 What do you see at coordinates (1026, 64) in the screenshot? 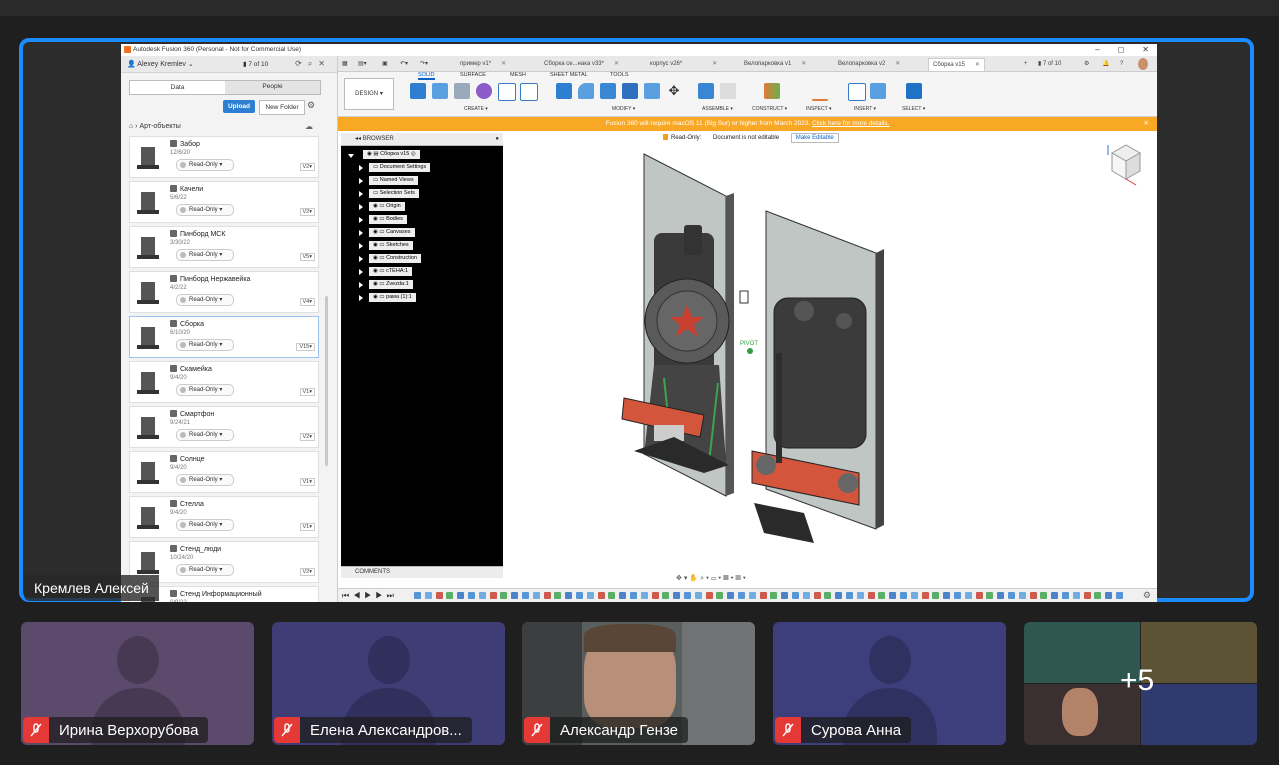
I see `add-tab-icon: +` at bounding box center [1026, 64].